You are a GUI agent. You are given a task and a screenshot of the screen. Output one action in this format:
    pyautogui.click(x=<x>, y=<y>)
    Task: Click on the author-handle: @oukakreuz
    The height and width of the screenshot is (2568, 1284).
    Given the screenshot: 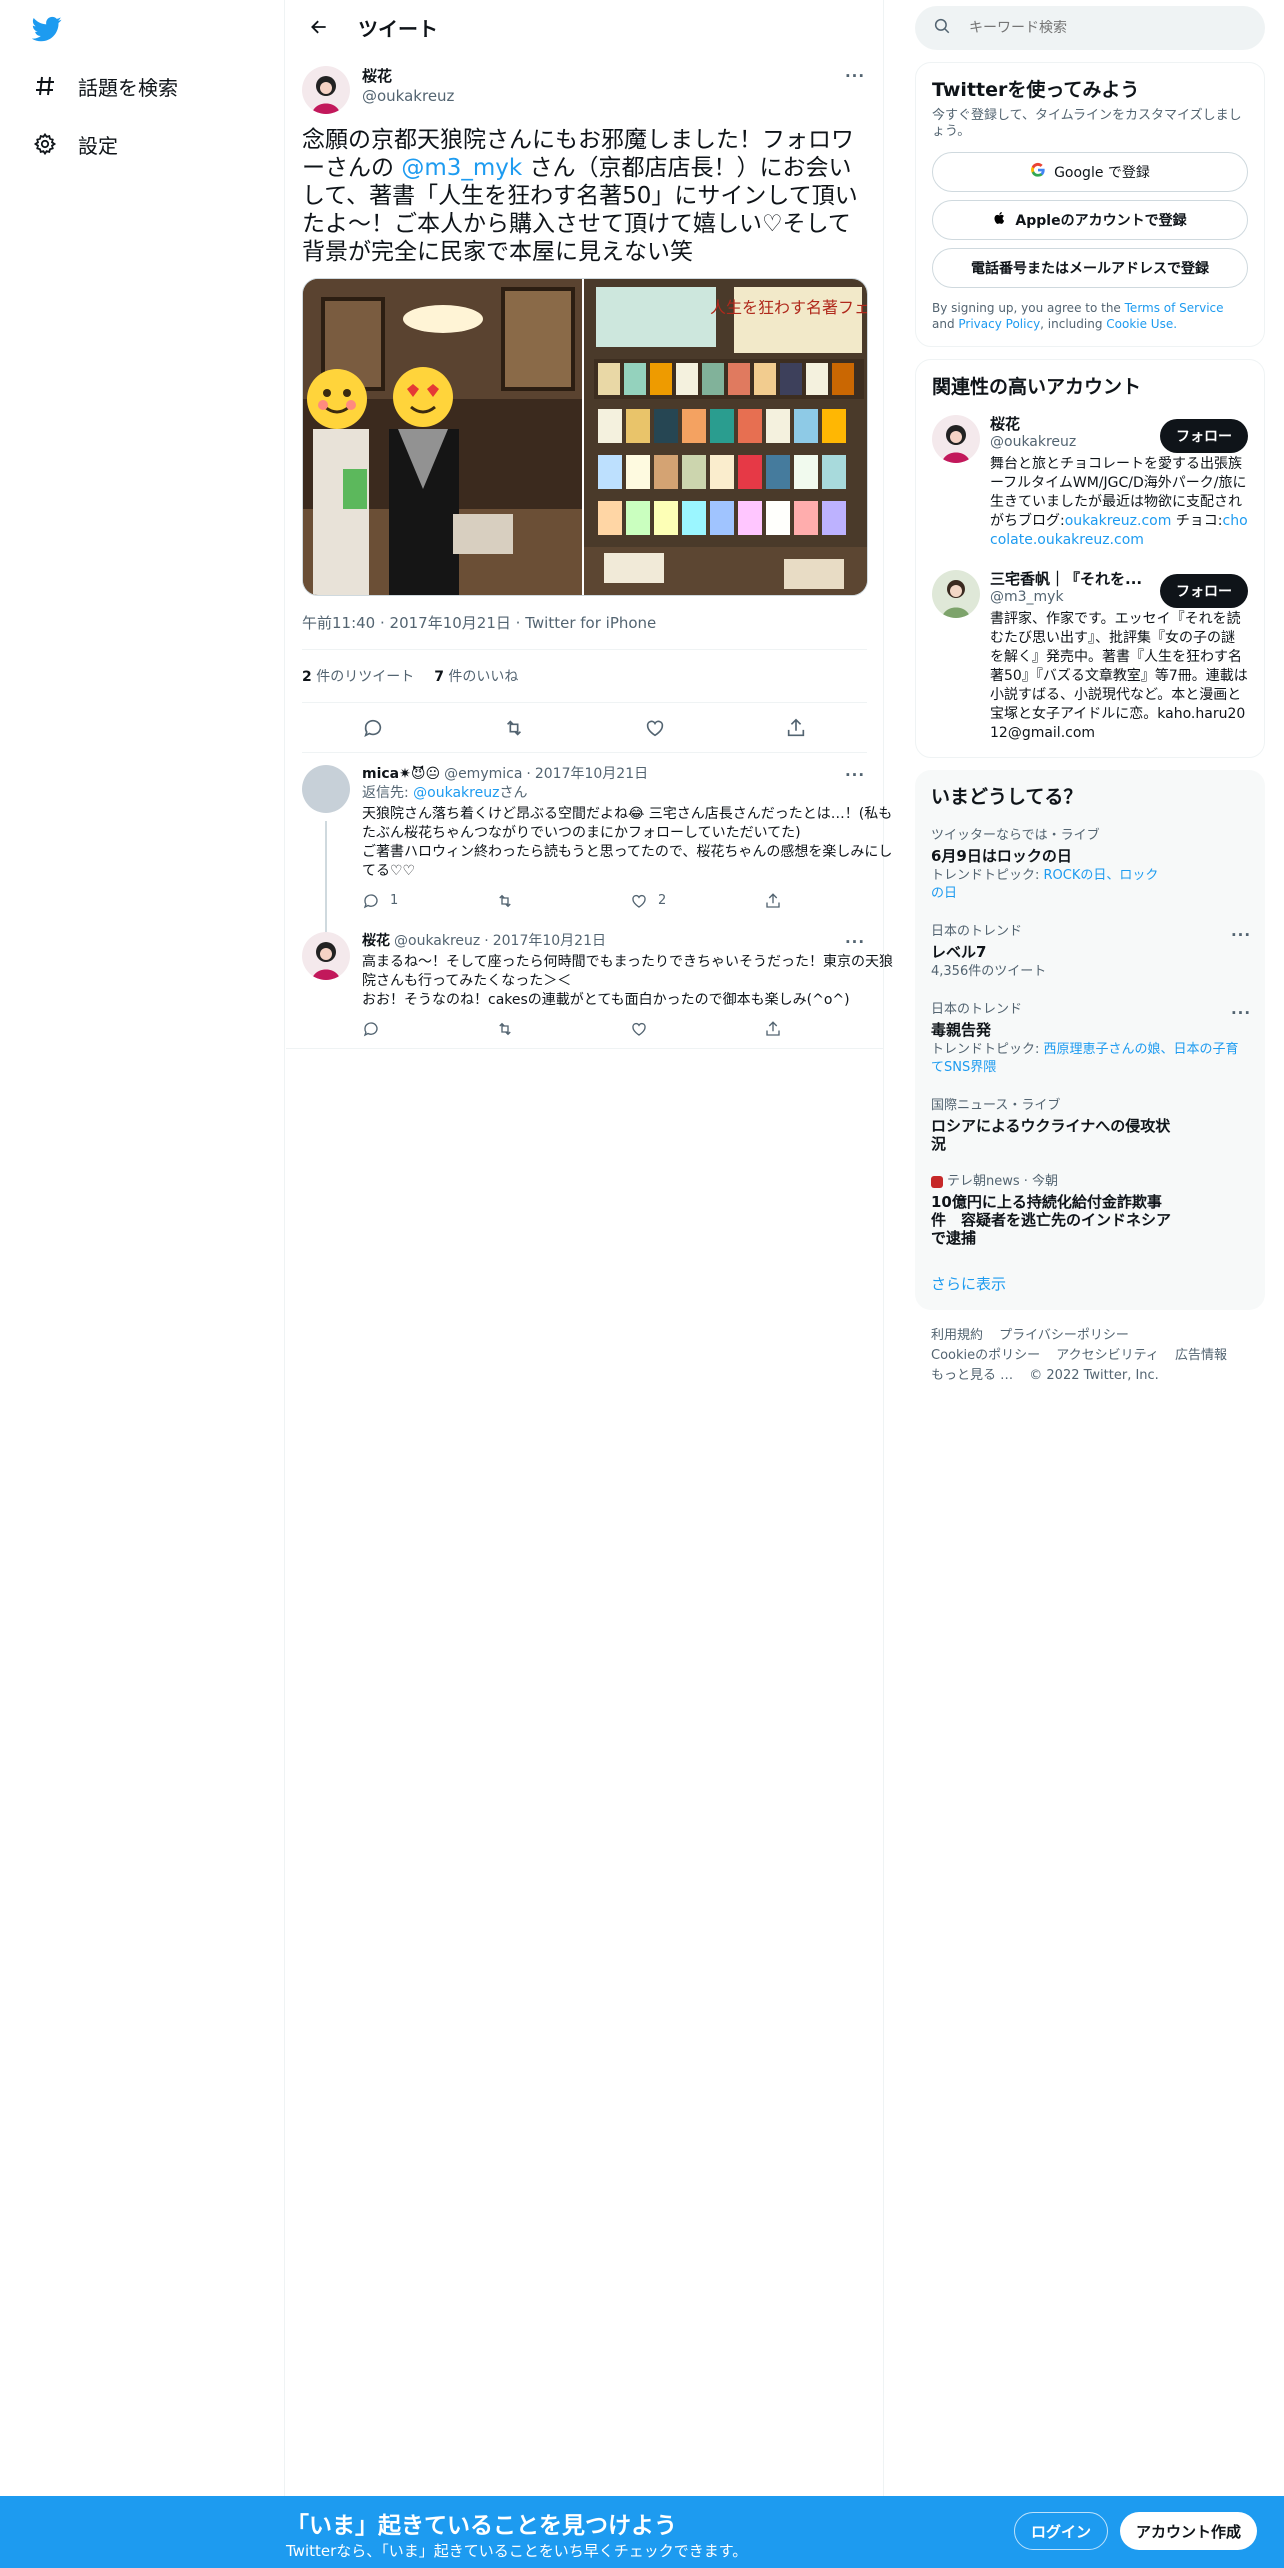 What is the action you would take?
    pyautogui.click(x=408, y=96)
    